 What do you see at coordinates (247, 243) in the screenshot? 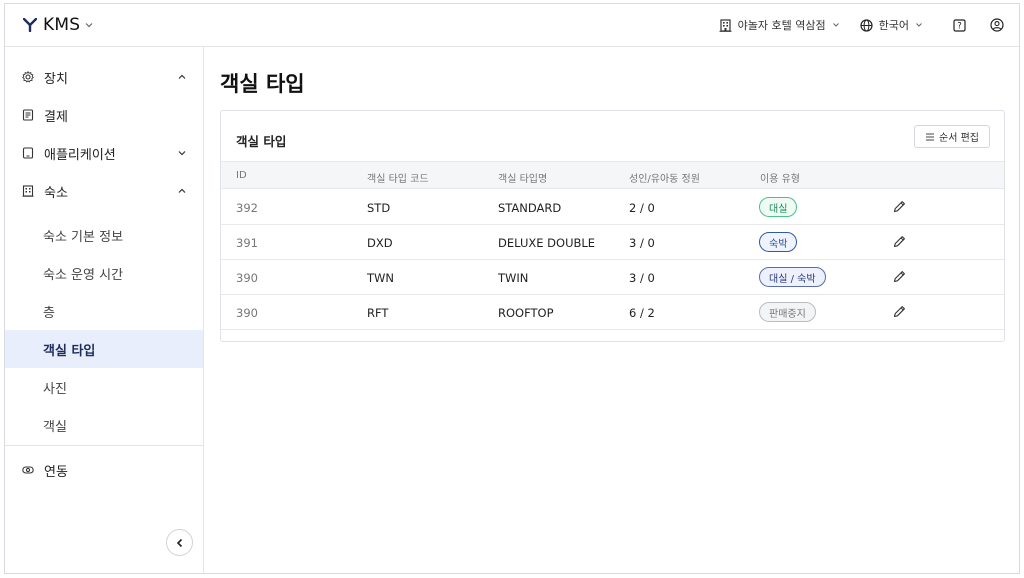
I see `cell-id: 391` at bounding box center [247, 243].